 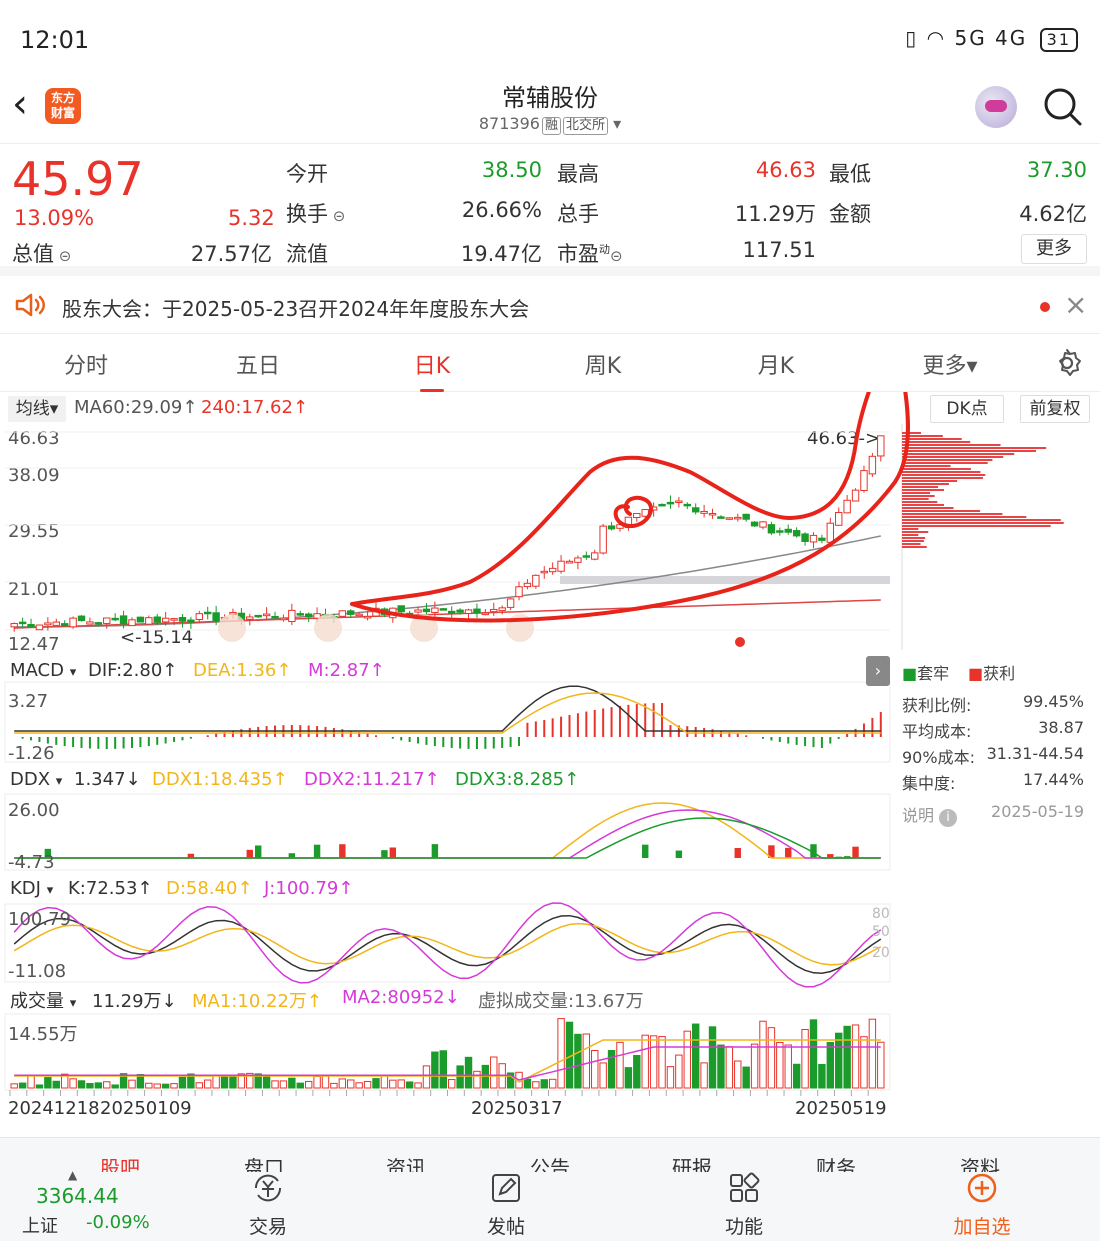 I want to click on tab-news: 资讯, so click(x=406, y=1162).